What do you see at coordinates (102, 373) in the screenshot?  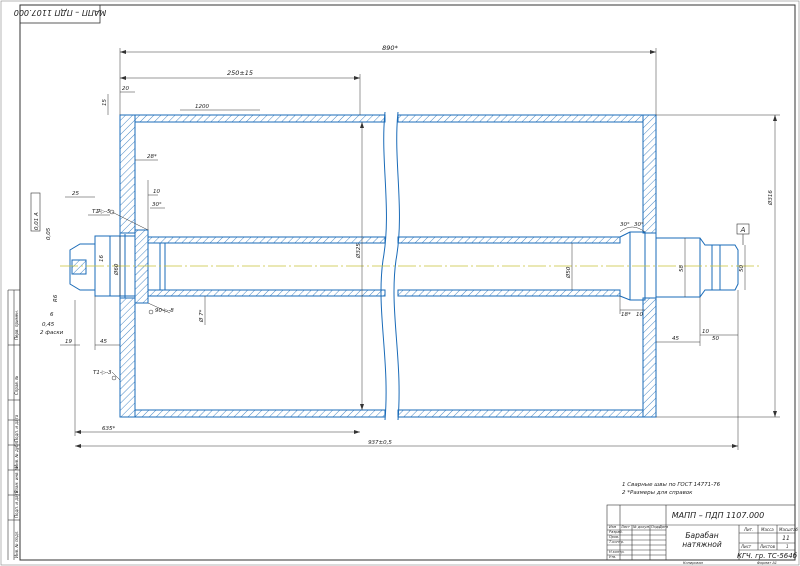 I see `weld-symbol-2: Т1-▷-3` at bounding box center [102, 373].